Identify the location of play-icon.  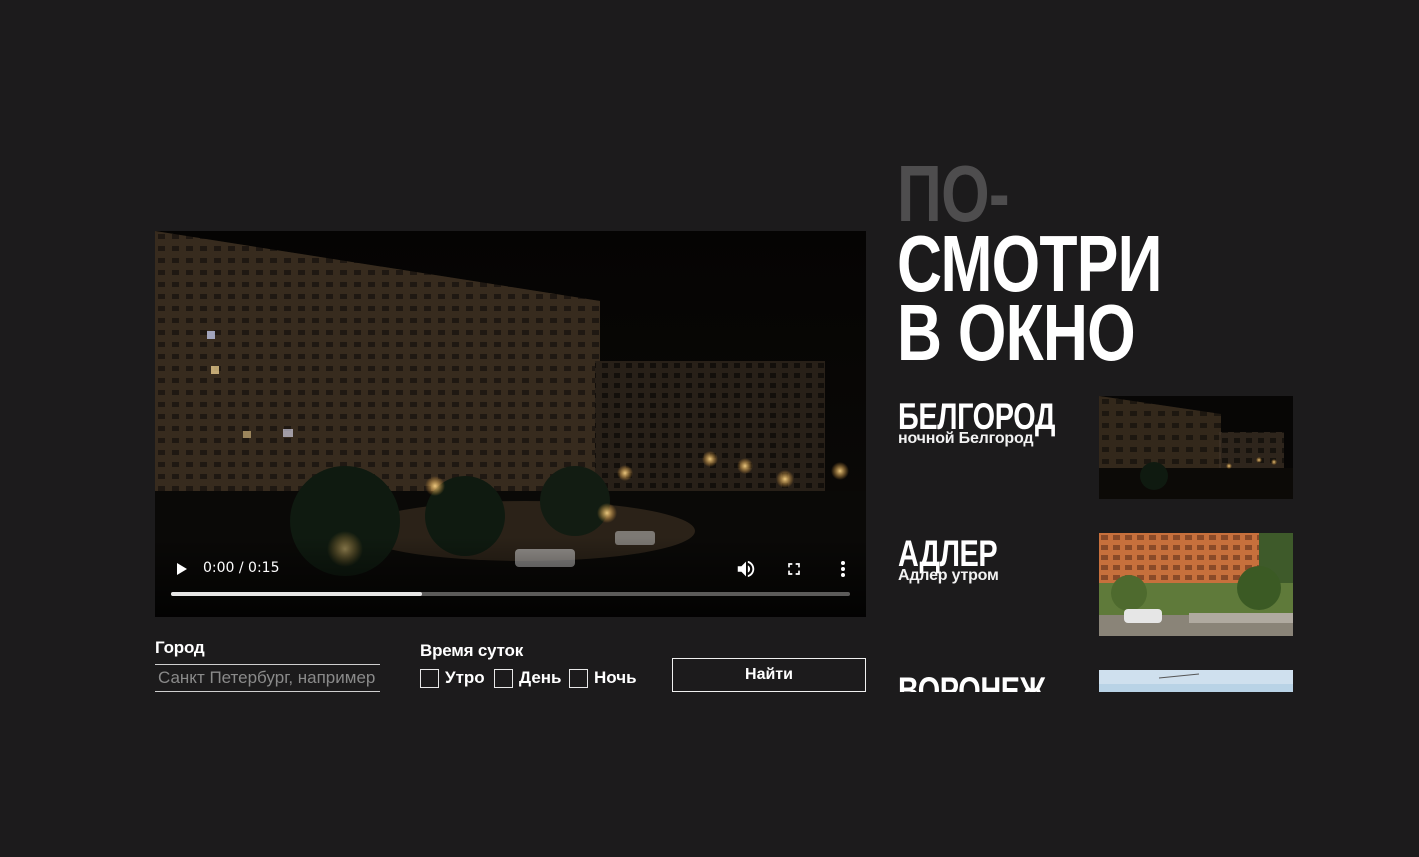
(182, 569).